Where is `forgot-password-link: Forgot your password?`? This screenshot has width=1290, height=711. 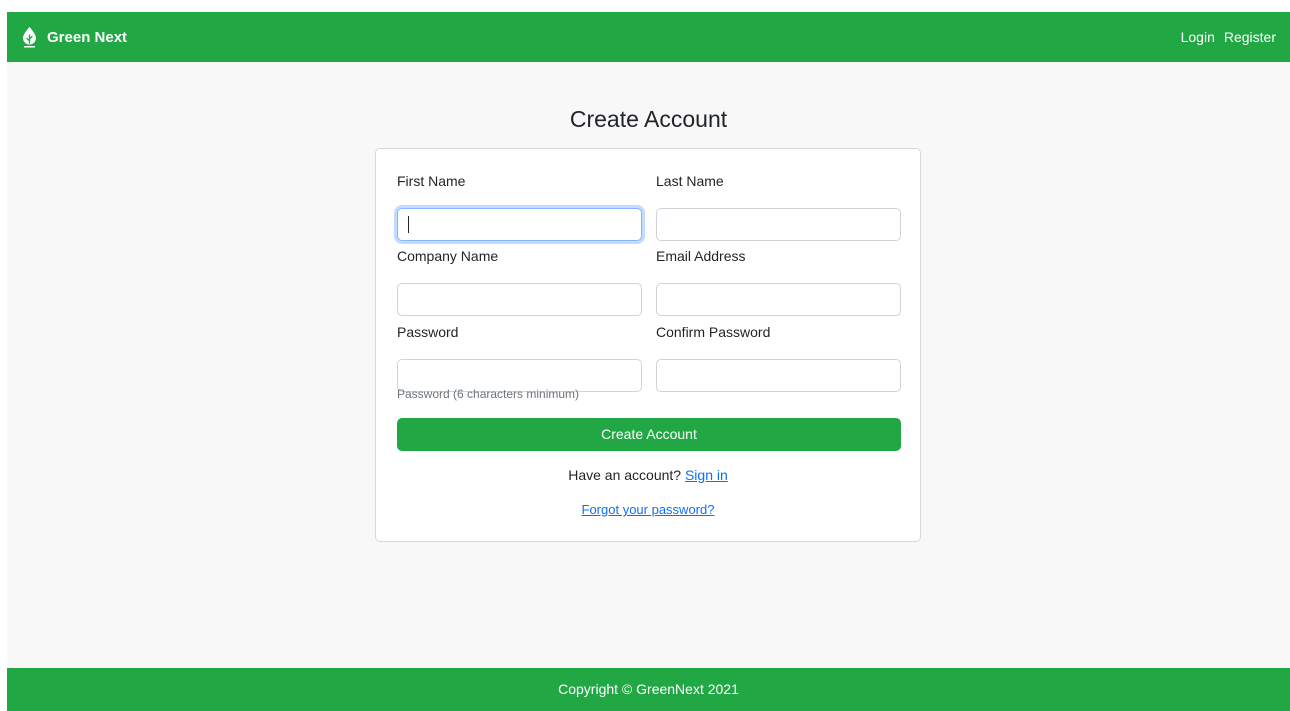 forgot-password-link: Forgot your password? is located at coordinates (648, 509).